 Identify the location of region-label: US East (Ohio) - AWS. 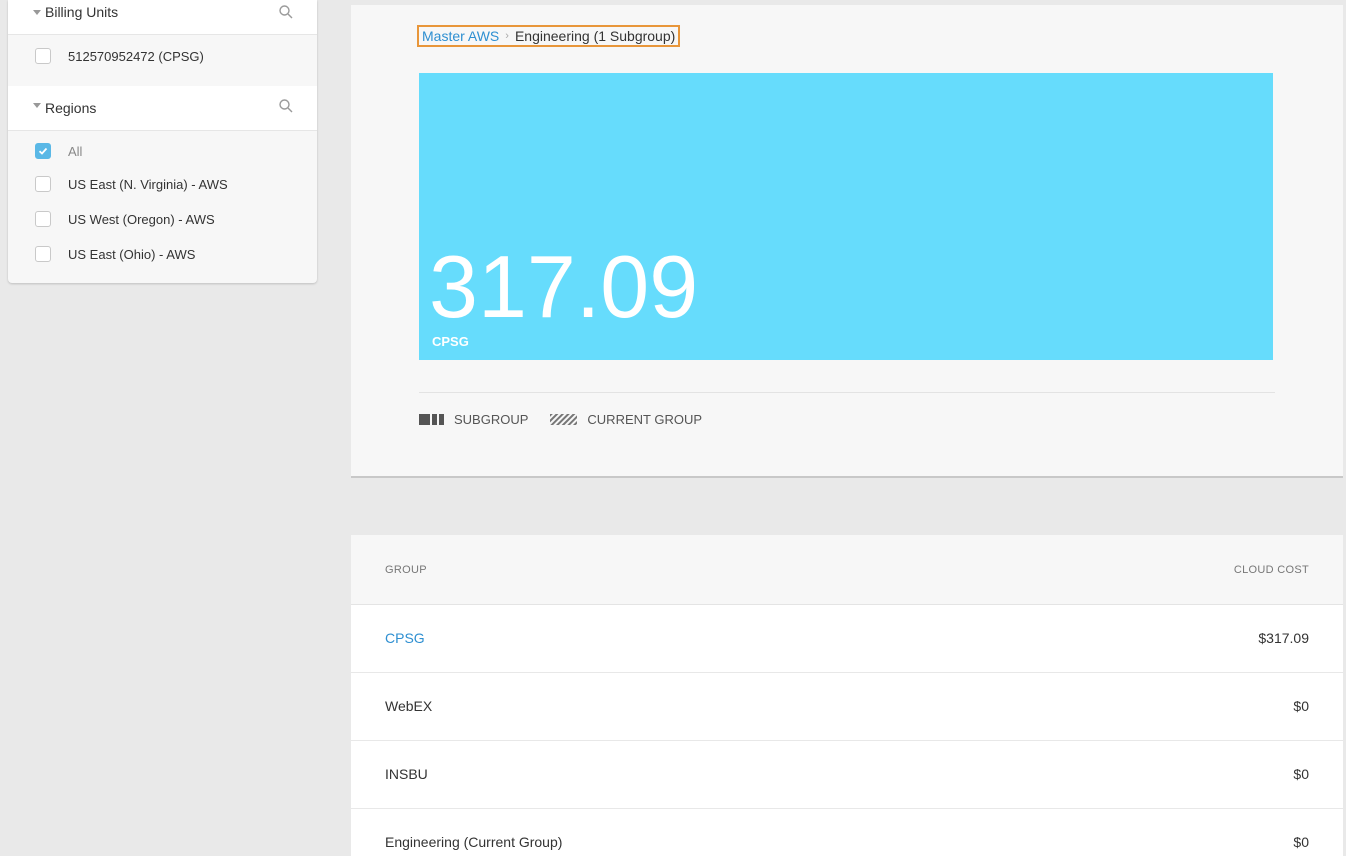
(132, 254).